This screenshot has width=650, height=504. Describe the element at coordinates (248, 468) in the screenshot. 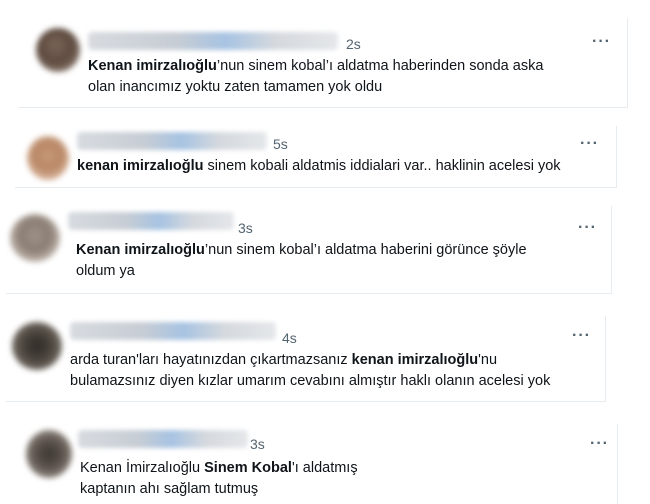

I see `mention-bold: Sinem Kobal` at that location.